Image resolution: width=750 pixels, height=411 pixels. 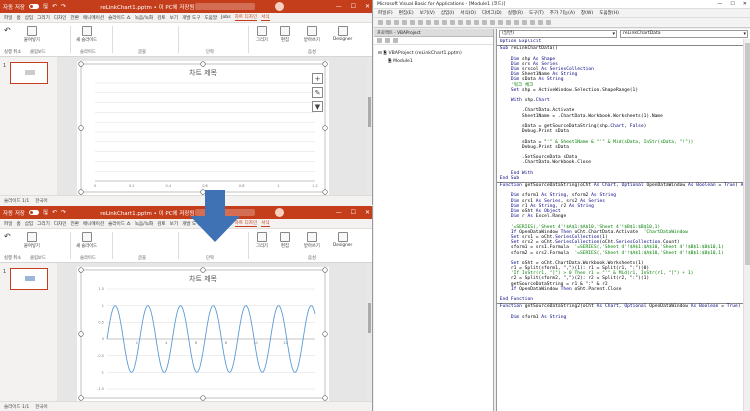 What do you see at coordinates (8, 18) in the screenshot?
I see `tab-0: 파일` at bounding box center [8, 18].